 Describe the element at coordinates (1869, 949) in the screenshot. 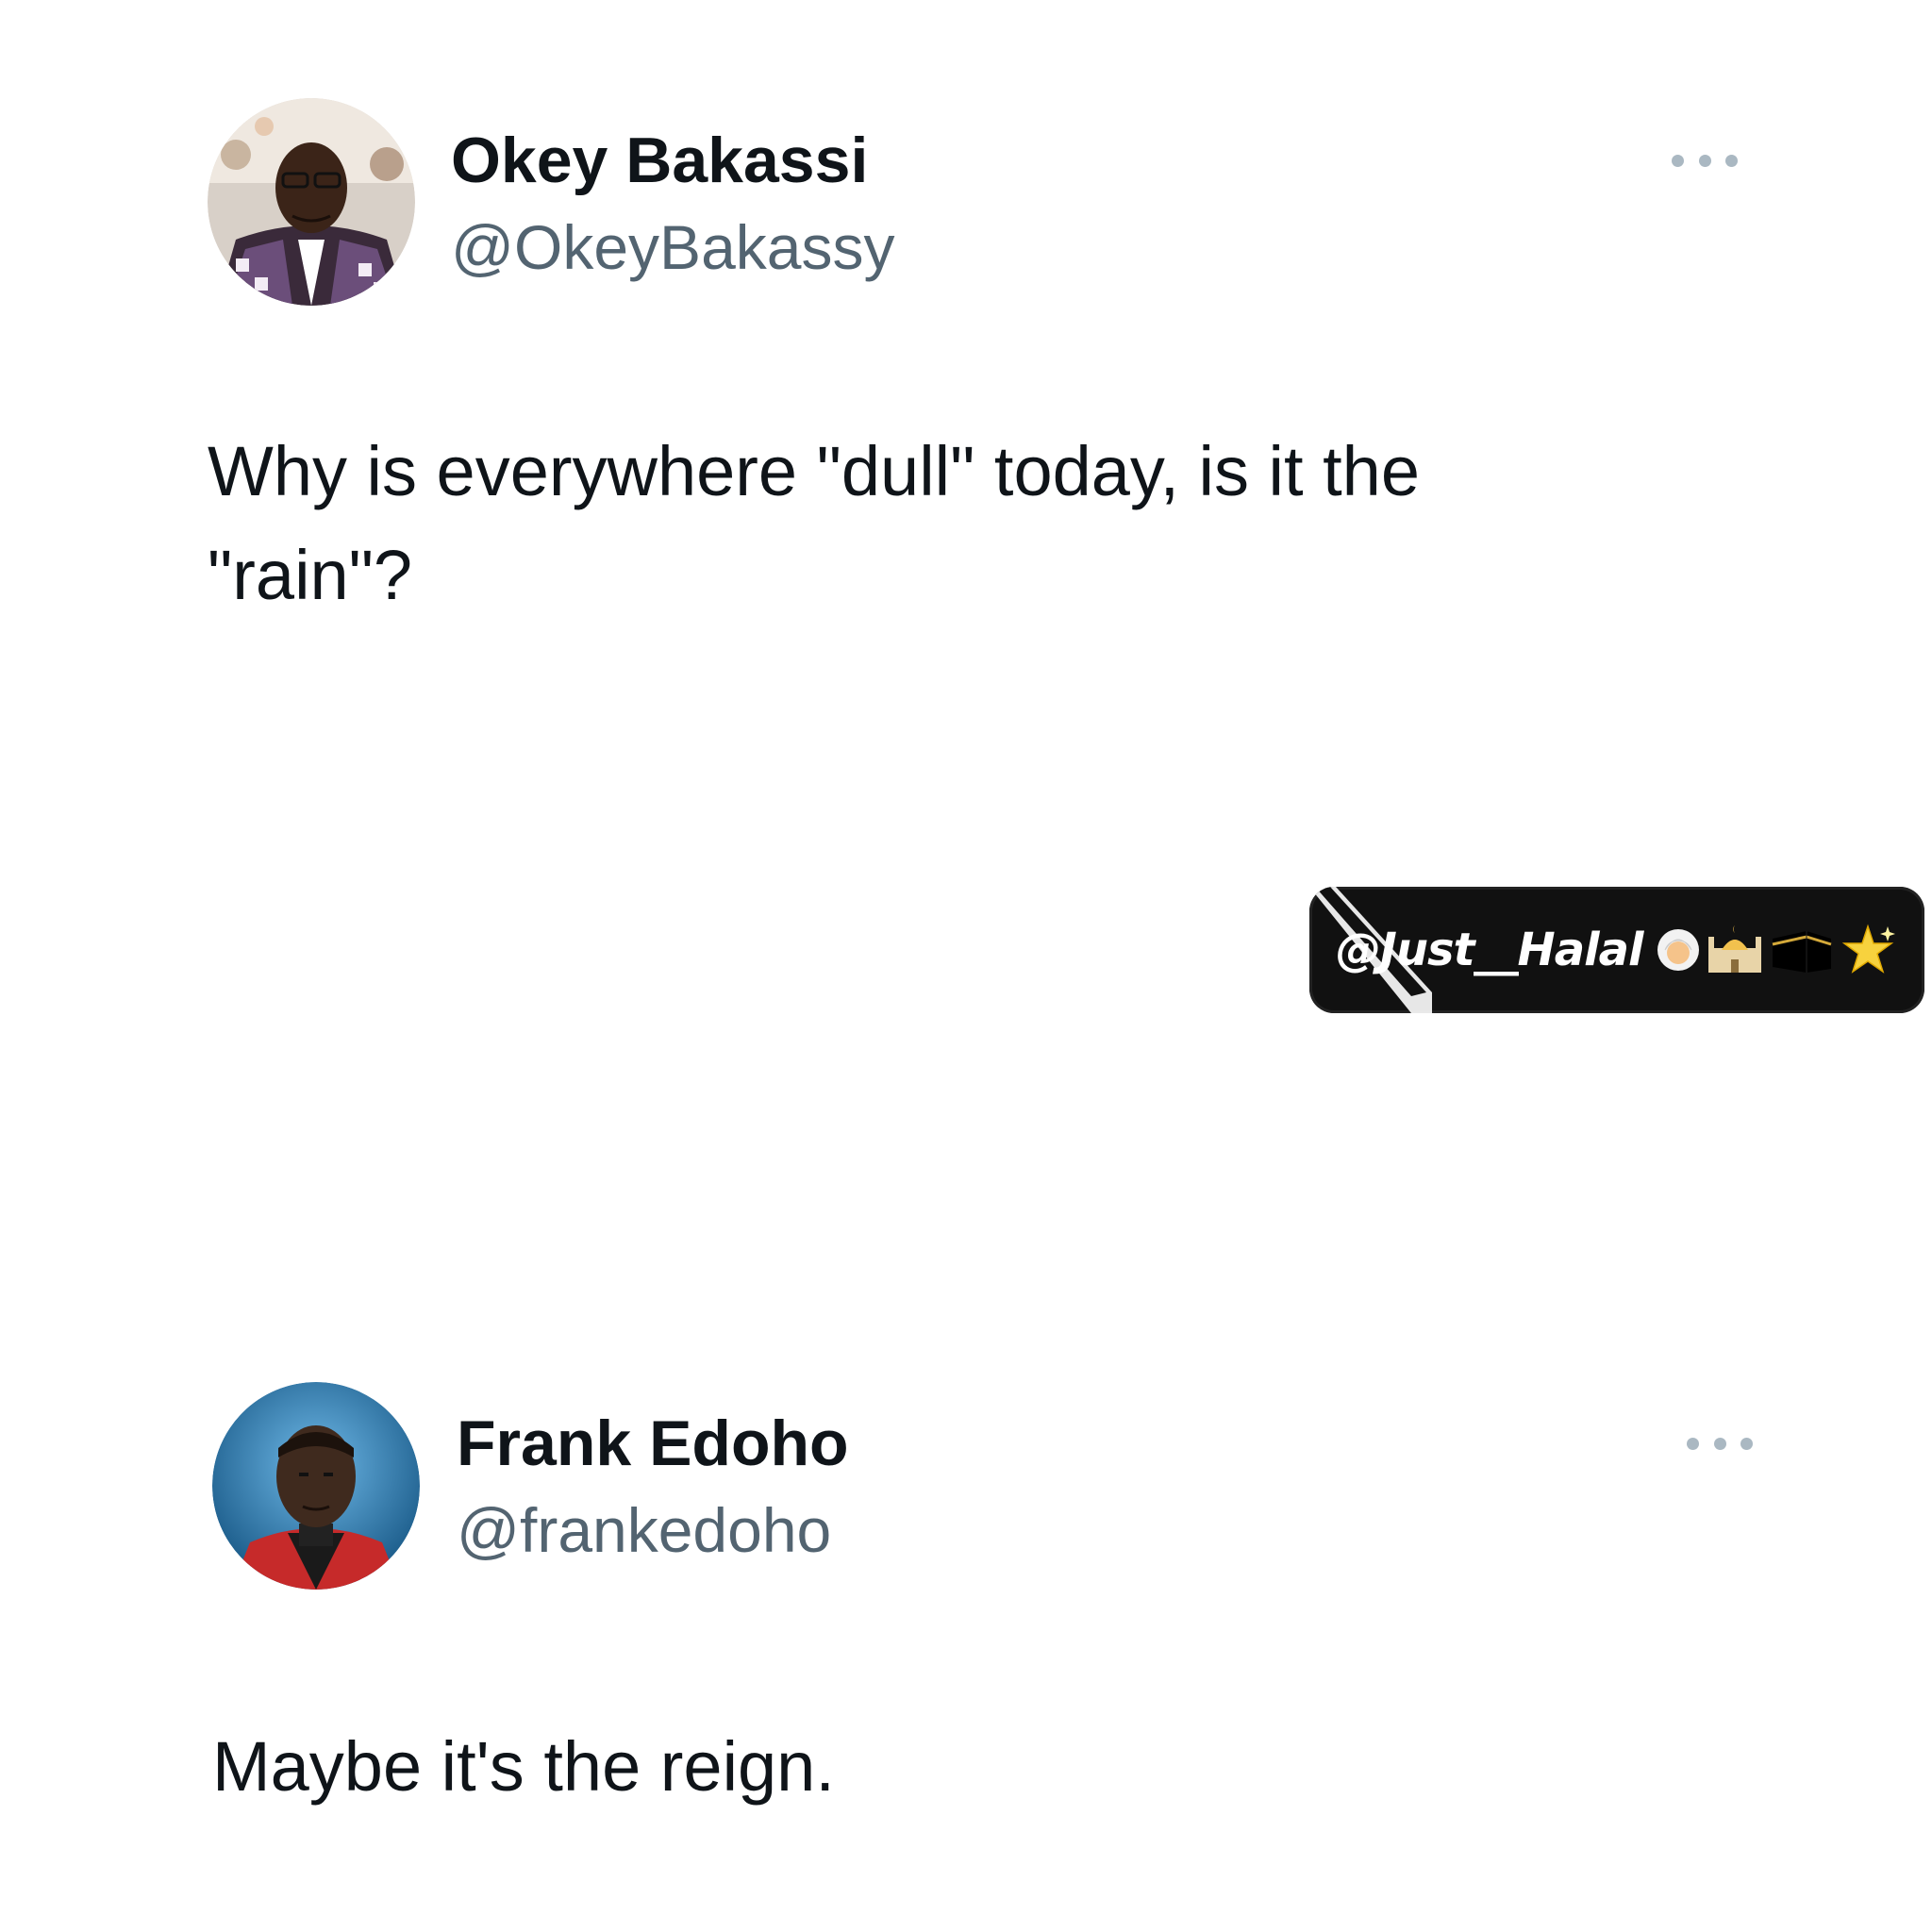

I see `sparkle-star-icon` at that location.